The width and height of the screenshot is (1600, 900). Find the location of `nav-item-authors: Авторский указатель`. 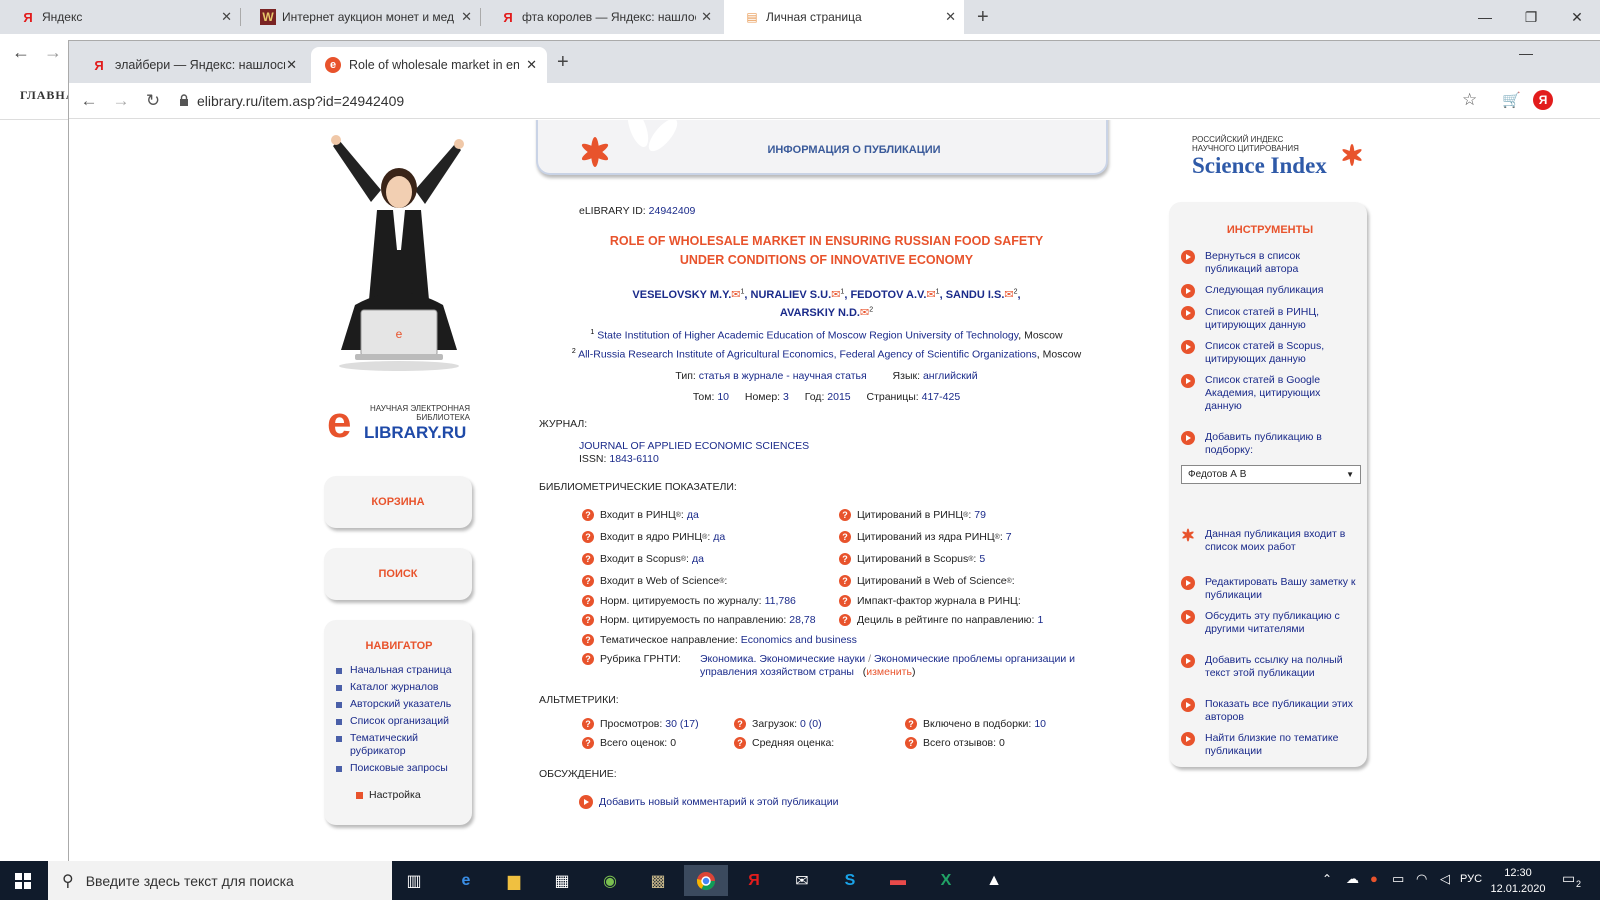

nav-item-authors: Авторский указатель is located at coordinates (399, 704).